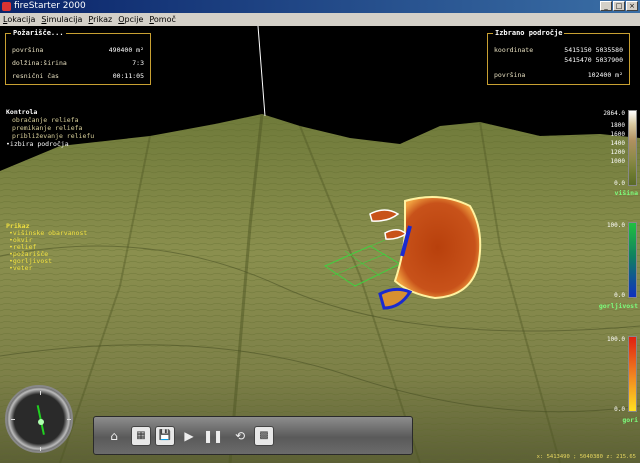 The height and width of the screenshot is (463, 640). I want to click on fire-ratio-label: dolžina:širina, so click(39, 63).